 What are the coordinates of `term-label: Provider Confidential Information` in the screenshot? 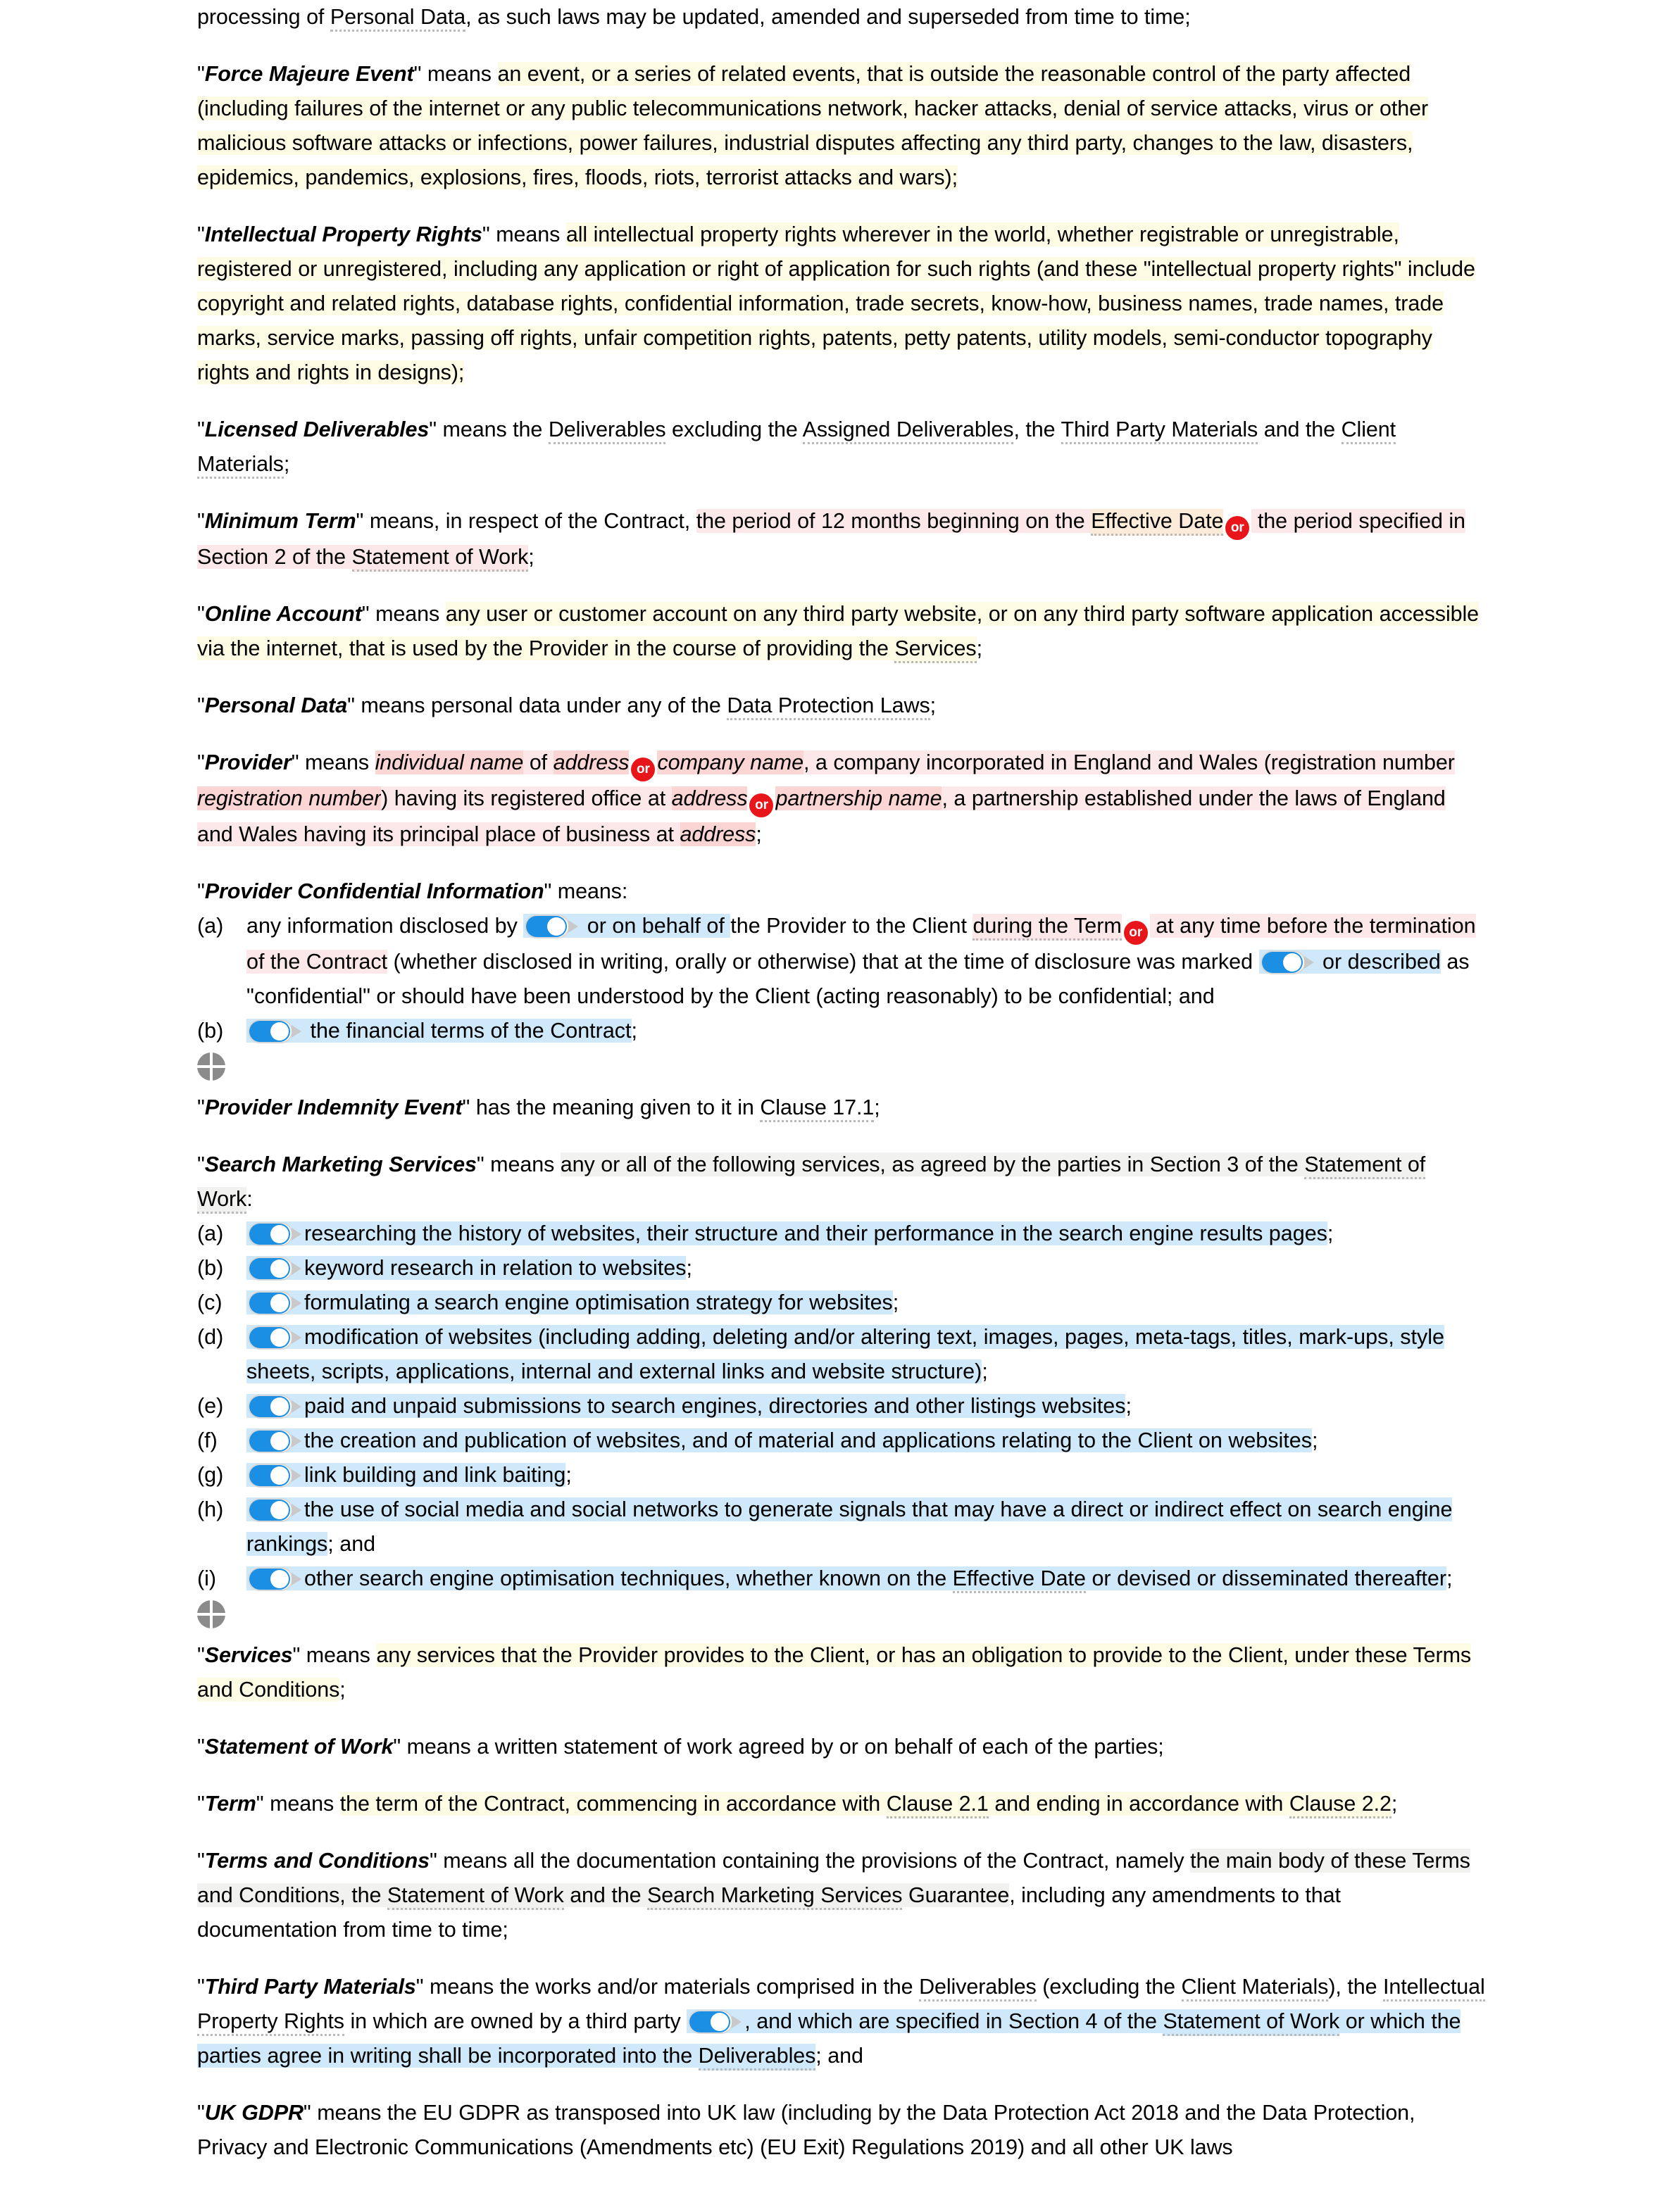 It's located at (374, 891).